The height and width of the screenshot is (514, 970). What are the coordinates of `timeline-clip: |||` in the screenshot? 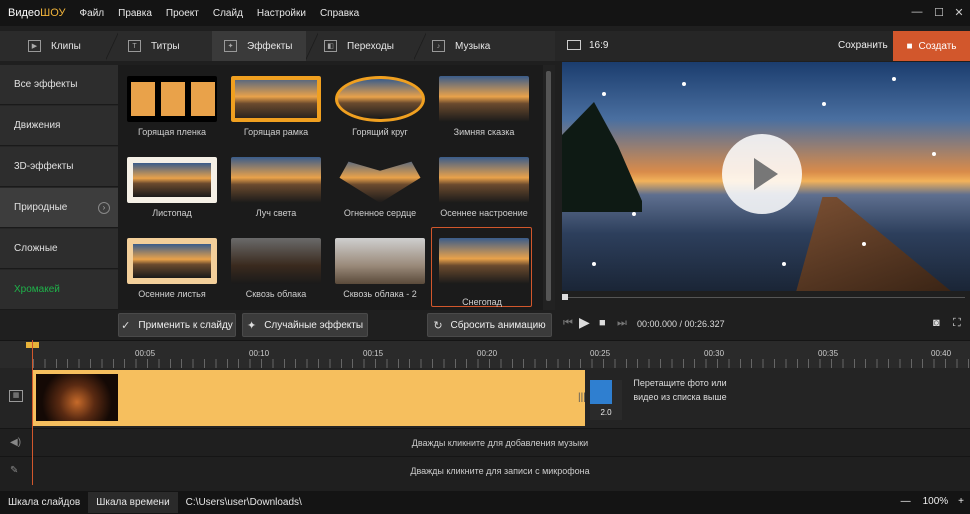 It's located at (309, 398).